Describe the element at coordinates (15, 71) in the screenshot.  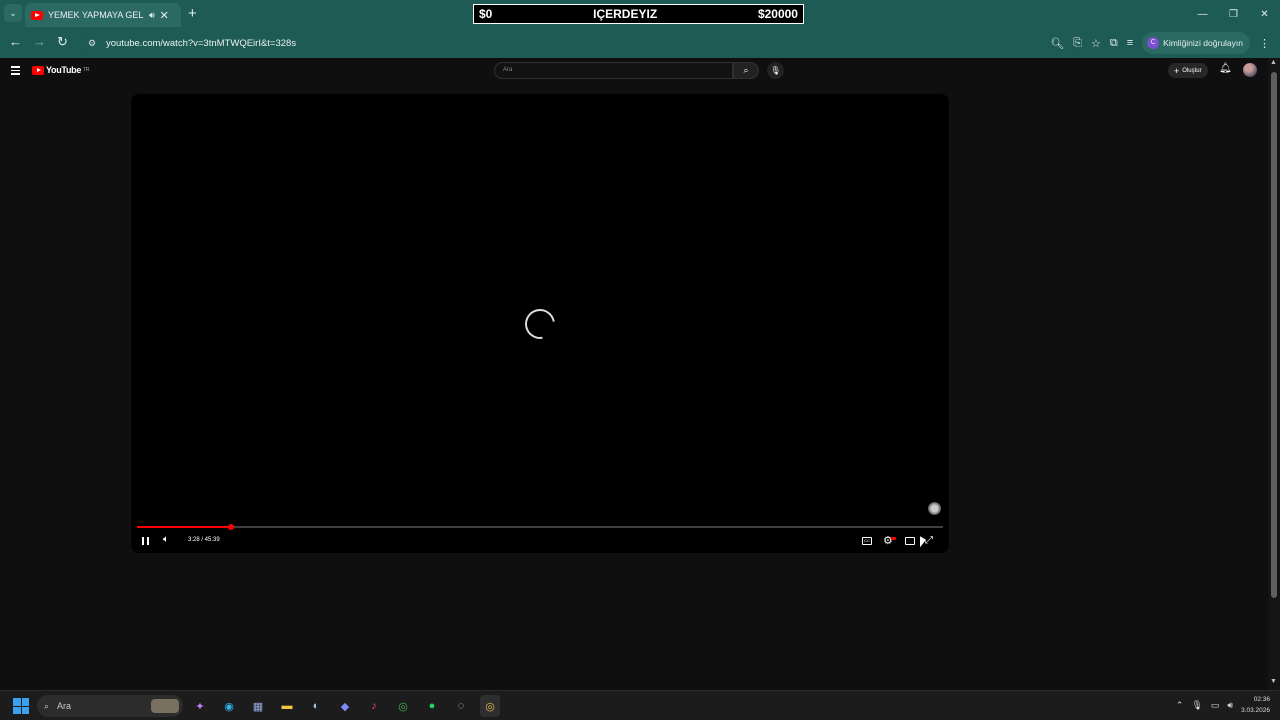
I see `hamburger-menu-icon` at that location.